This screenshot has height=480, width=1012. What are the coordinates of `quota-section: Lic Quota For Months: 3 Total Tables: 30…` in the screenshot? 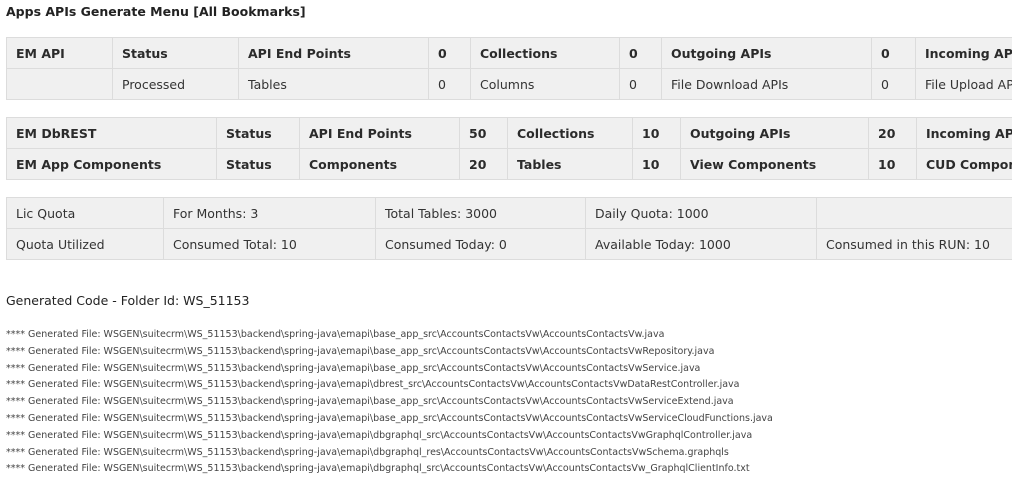 It's located at (506, 229).